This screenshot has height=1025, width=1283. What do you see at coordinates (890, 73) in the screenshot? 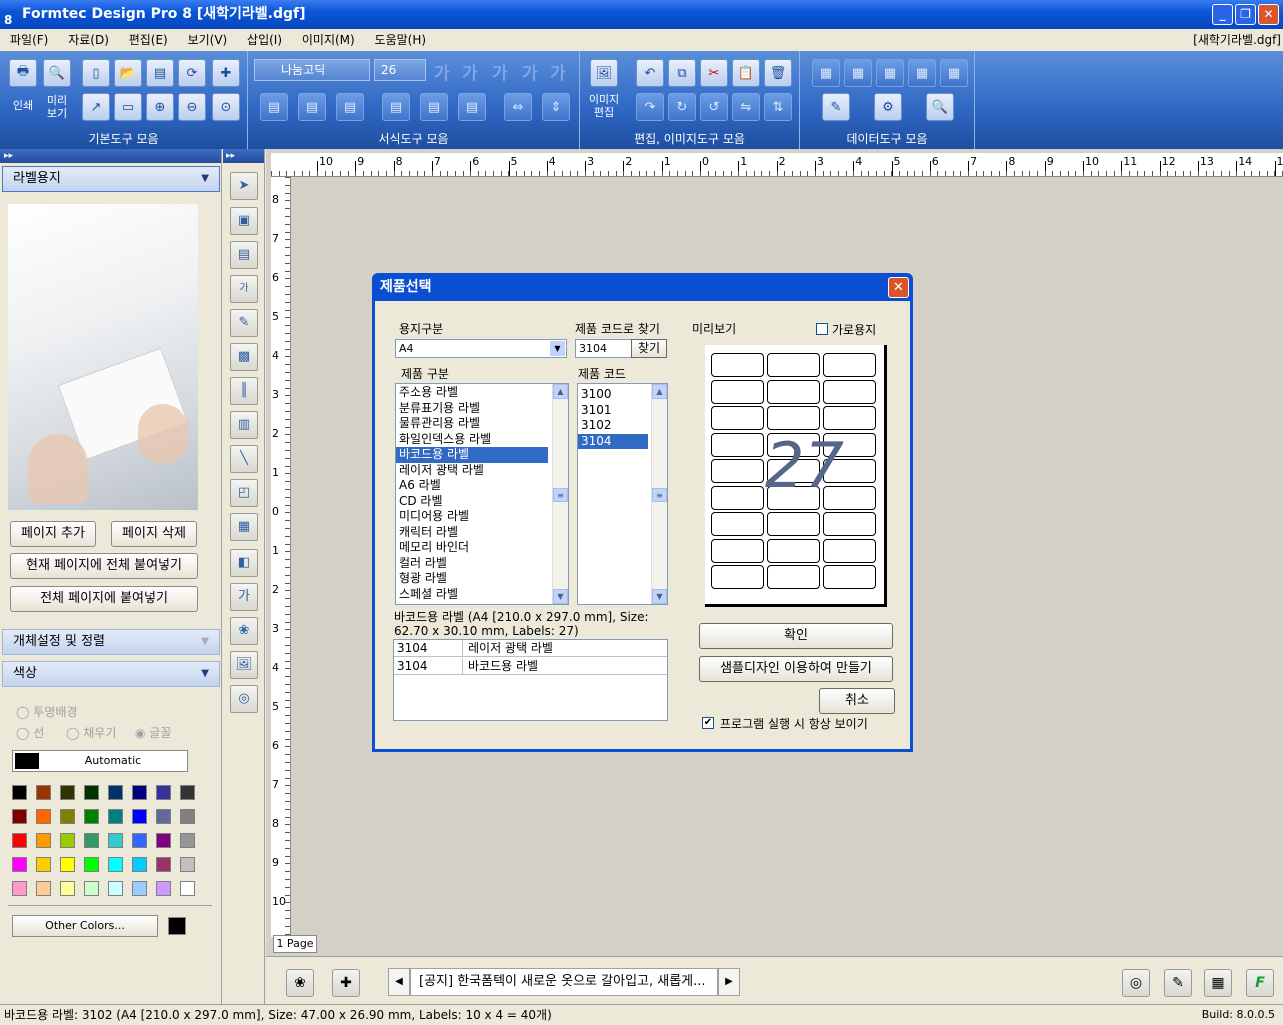
I see `data-export-icon: ▦` at bounding box center [890, 73].